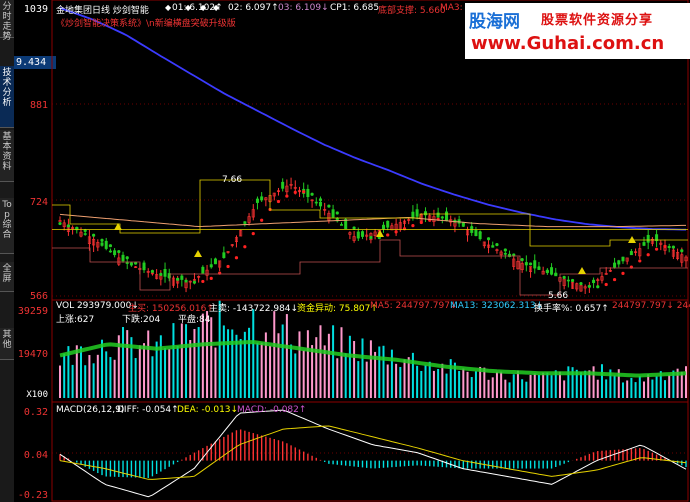 The width and height of the screenshot is (690, 502). Describe the element at coordinates (97, 306) in the screenshot. I see `volume-value: VOL 293979.000↓` at that location.